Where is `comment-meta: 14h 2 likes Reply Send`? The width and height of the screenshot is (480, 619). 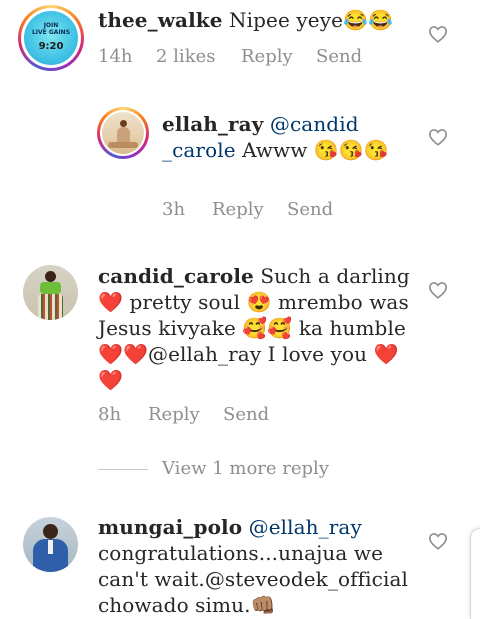 comment-meta: 14h 2 likes Reply Send is located at coordinates (248, 58).